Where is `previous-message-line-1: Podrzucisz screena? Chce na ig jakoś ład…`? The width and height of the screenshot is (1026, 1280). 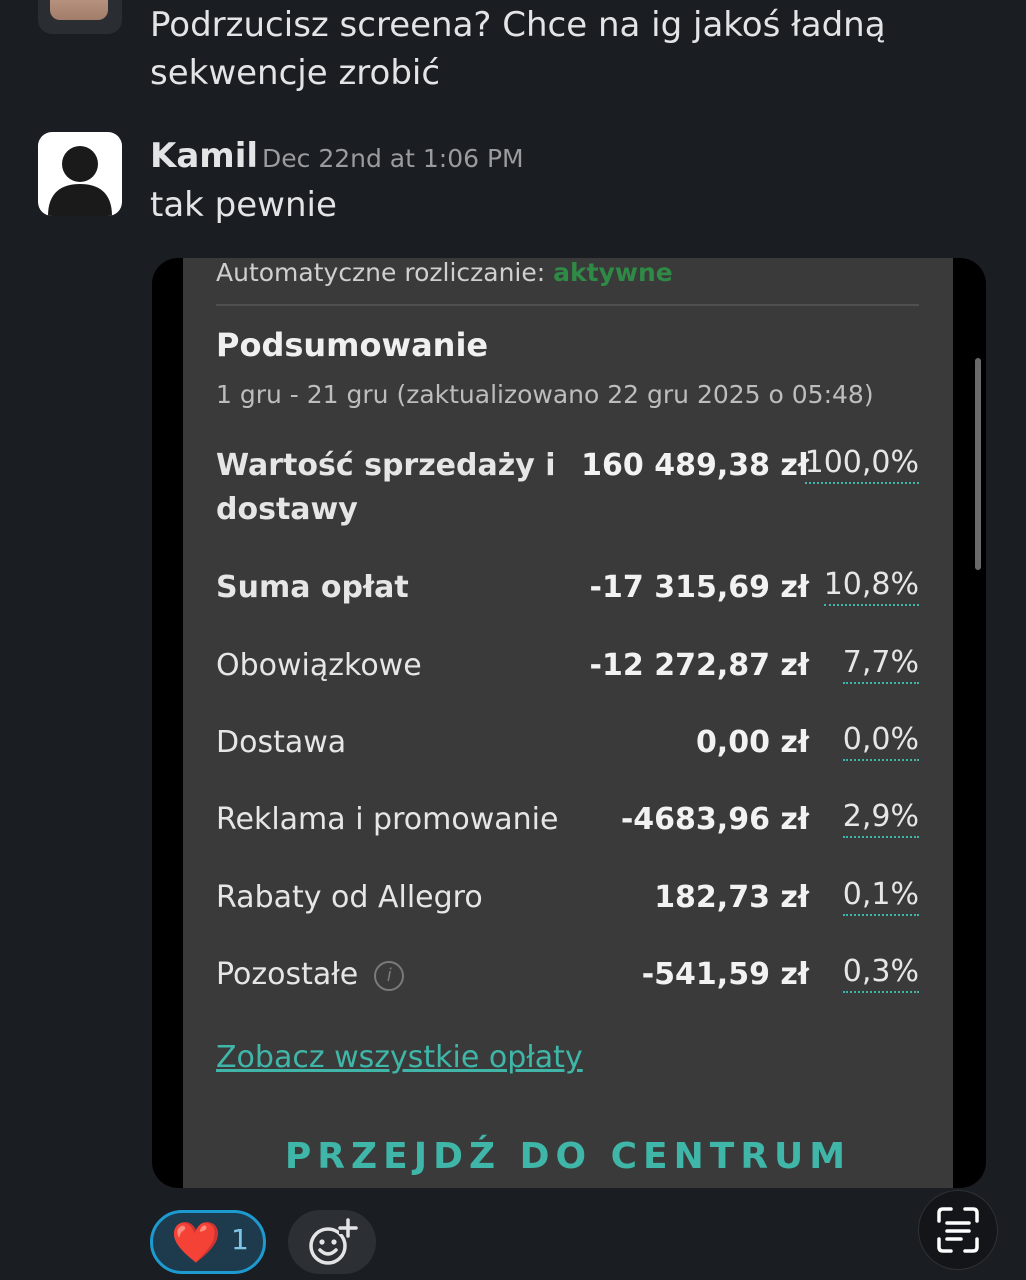
previous-message-line-1: Podrzucisz screena? Chce na ig jakoś ład… is located at coordinates (518, 25).